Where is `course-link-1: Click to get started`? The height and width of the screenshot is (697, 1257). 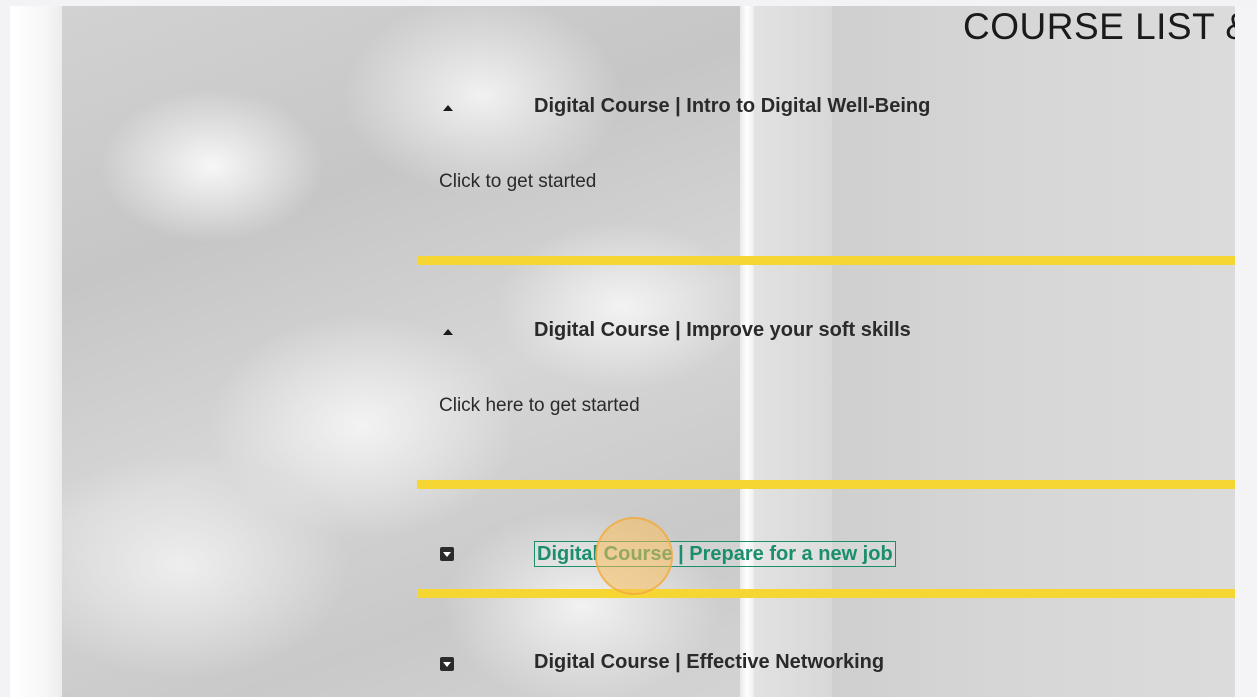 course-link-1: Click to get started is located at coordinates (517, 182).